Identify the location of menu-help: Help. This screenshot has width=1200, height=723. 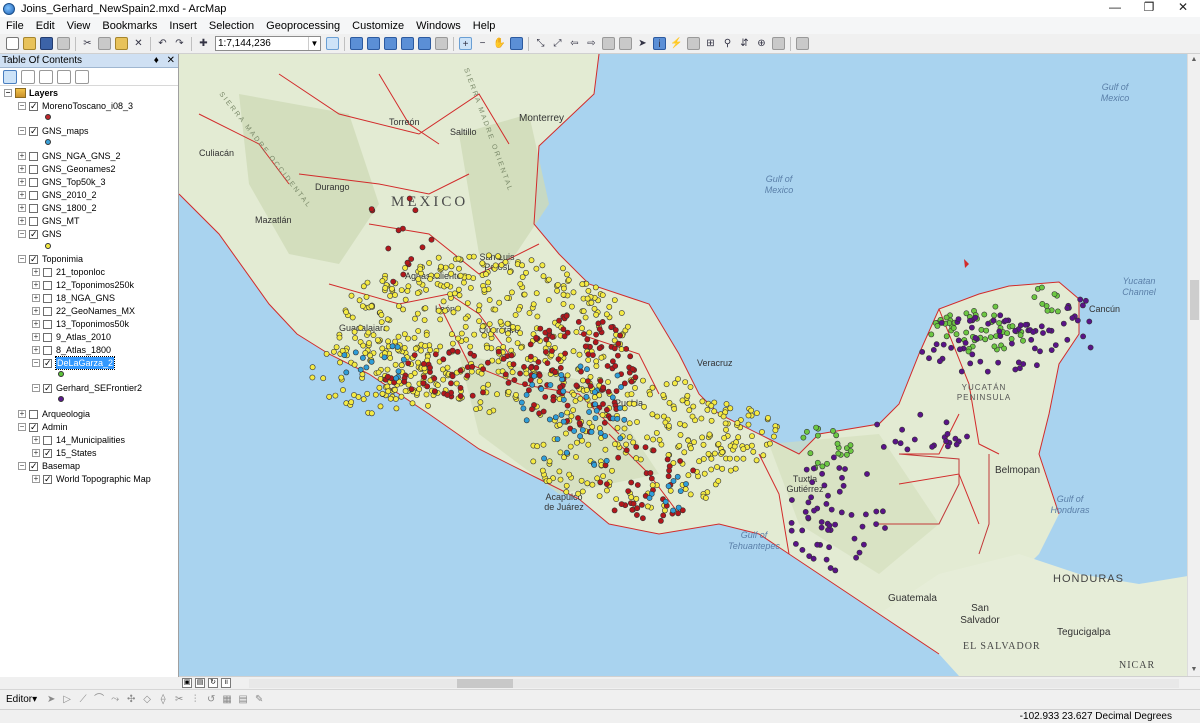
(484, 26).